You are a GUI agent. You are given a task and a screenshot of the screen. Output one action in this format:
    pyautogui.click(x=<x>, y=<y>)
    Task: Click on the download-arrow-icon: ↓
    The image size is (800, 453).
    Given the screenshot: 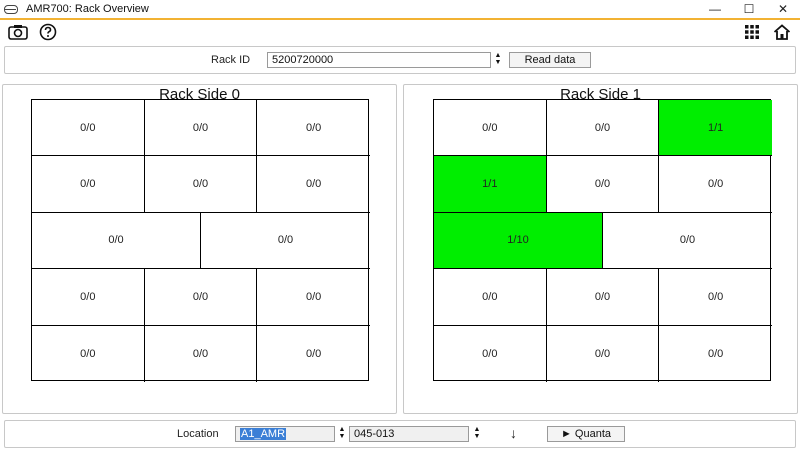 What is the action you would take?
    pyautogui.click(x=513, y=433)
    